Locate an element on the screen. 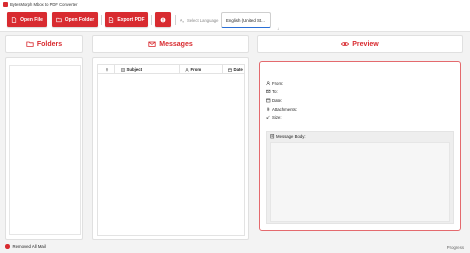 This screenshot has width=470, height=253. folders-title: Folders is located at coordinates (49, 44).